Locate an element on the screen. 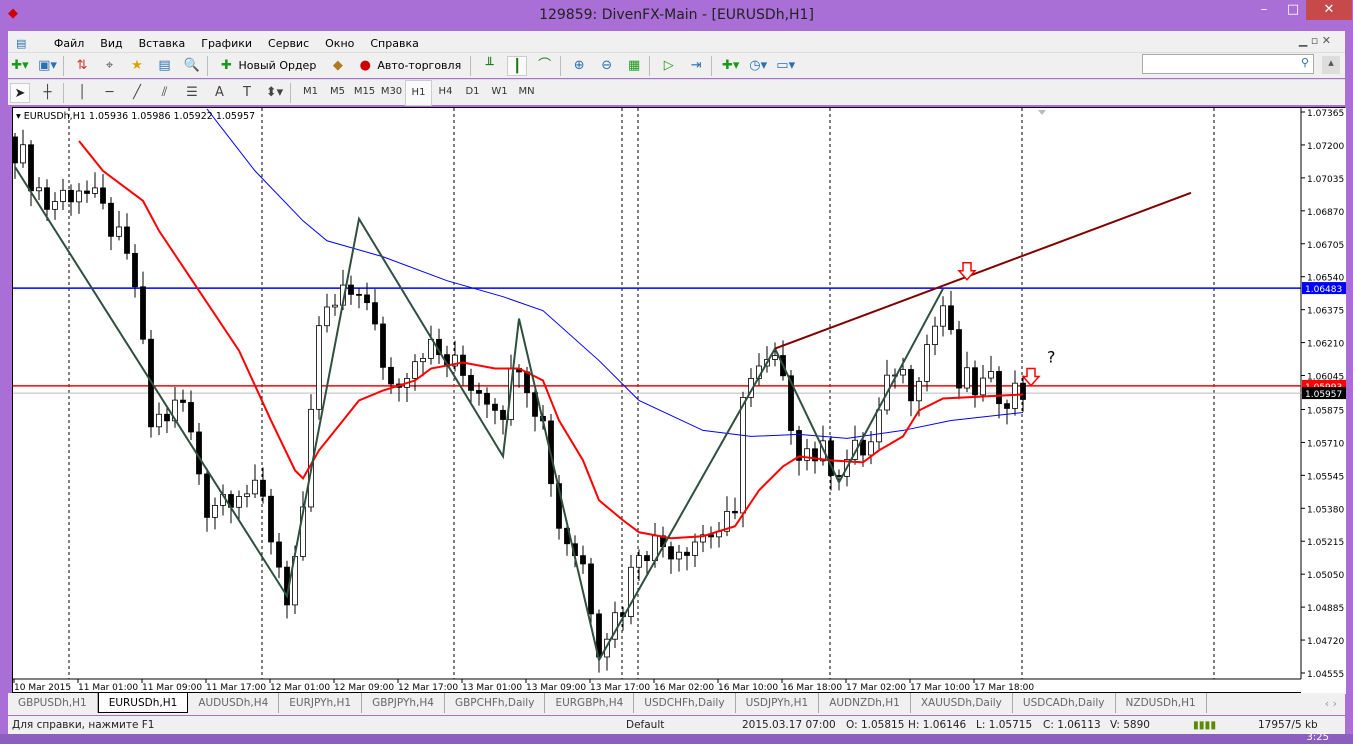 This screenshot has height=744, width=1353. bar-chart-icon: ╨ is located at coordinates (490, 66).